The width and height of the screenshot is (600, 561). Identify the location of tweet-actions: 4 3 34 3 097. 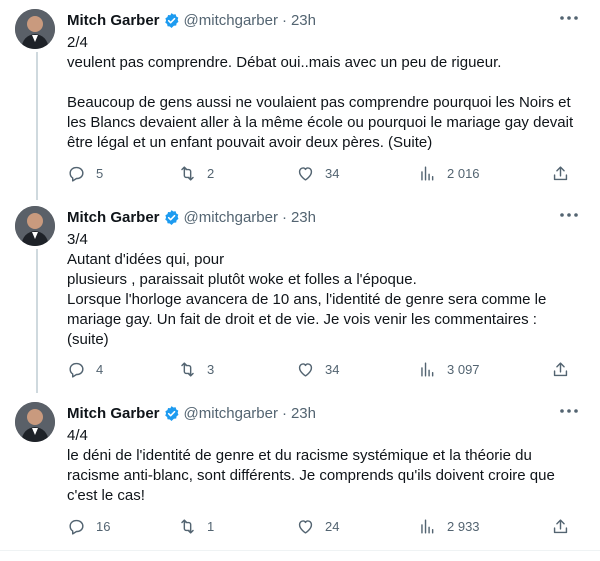
(324, 369).